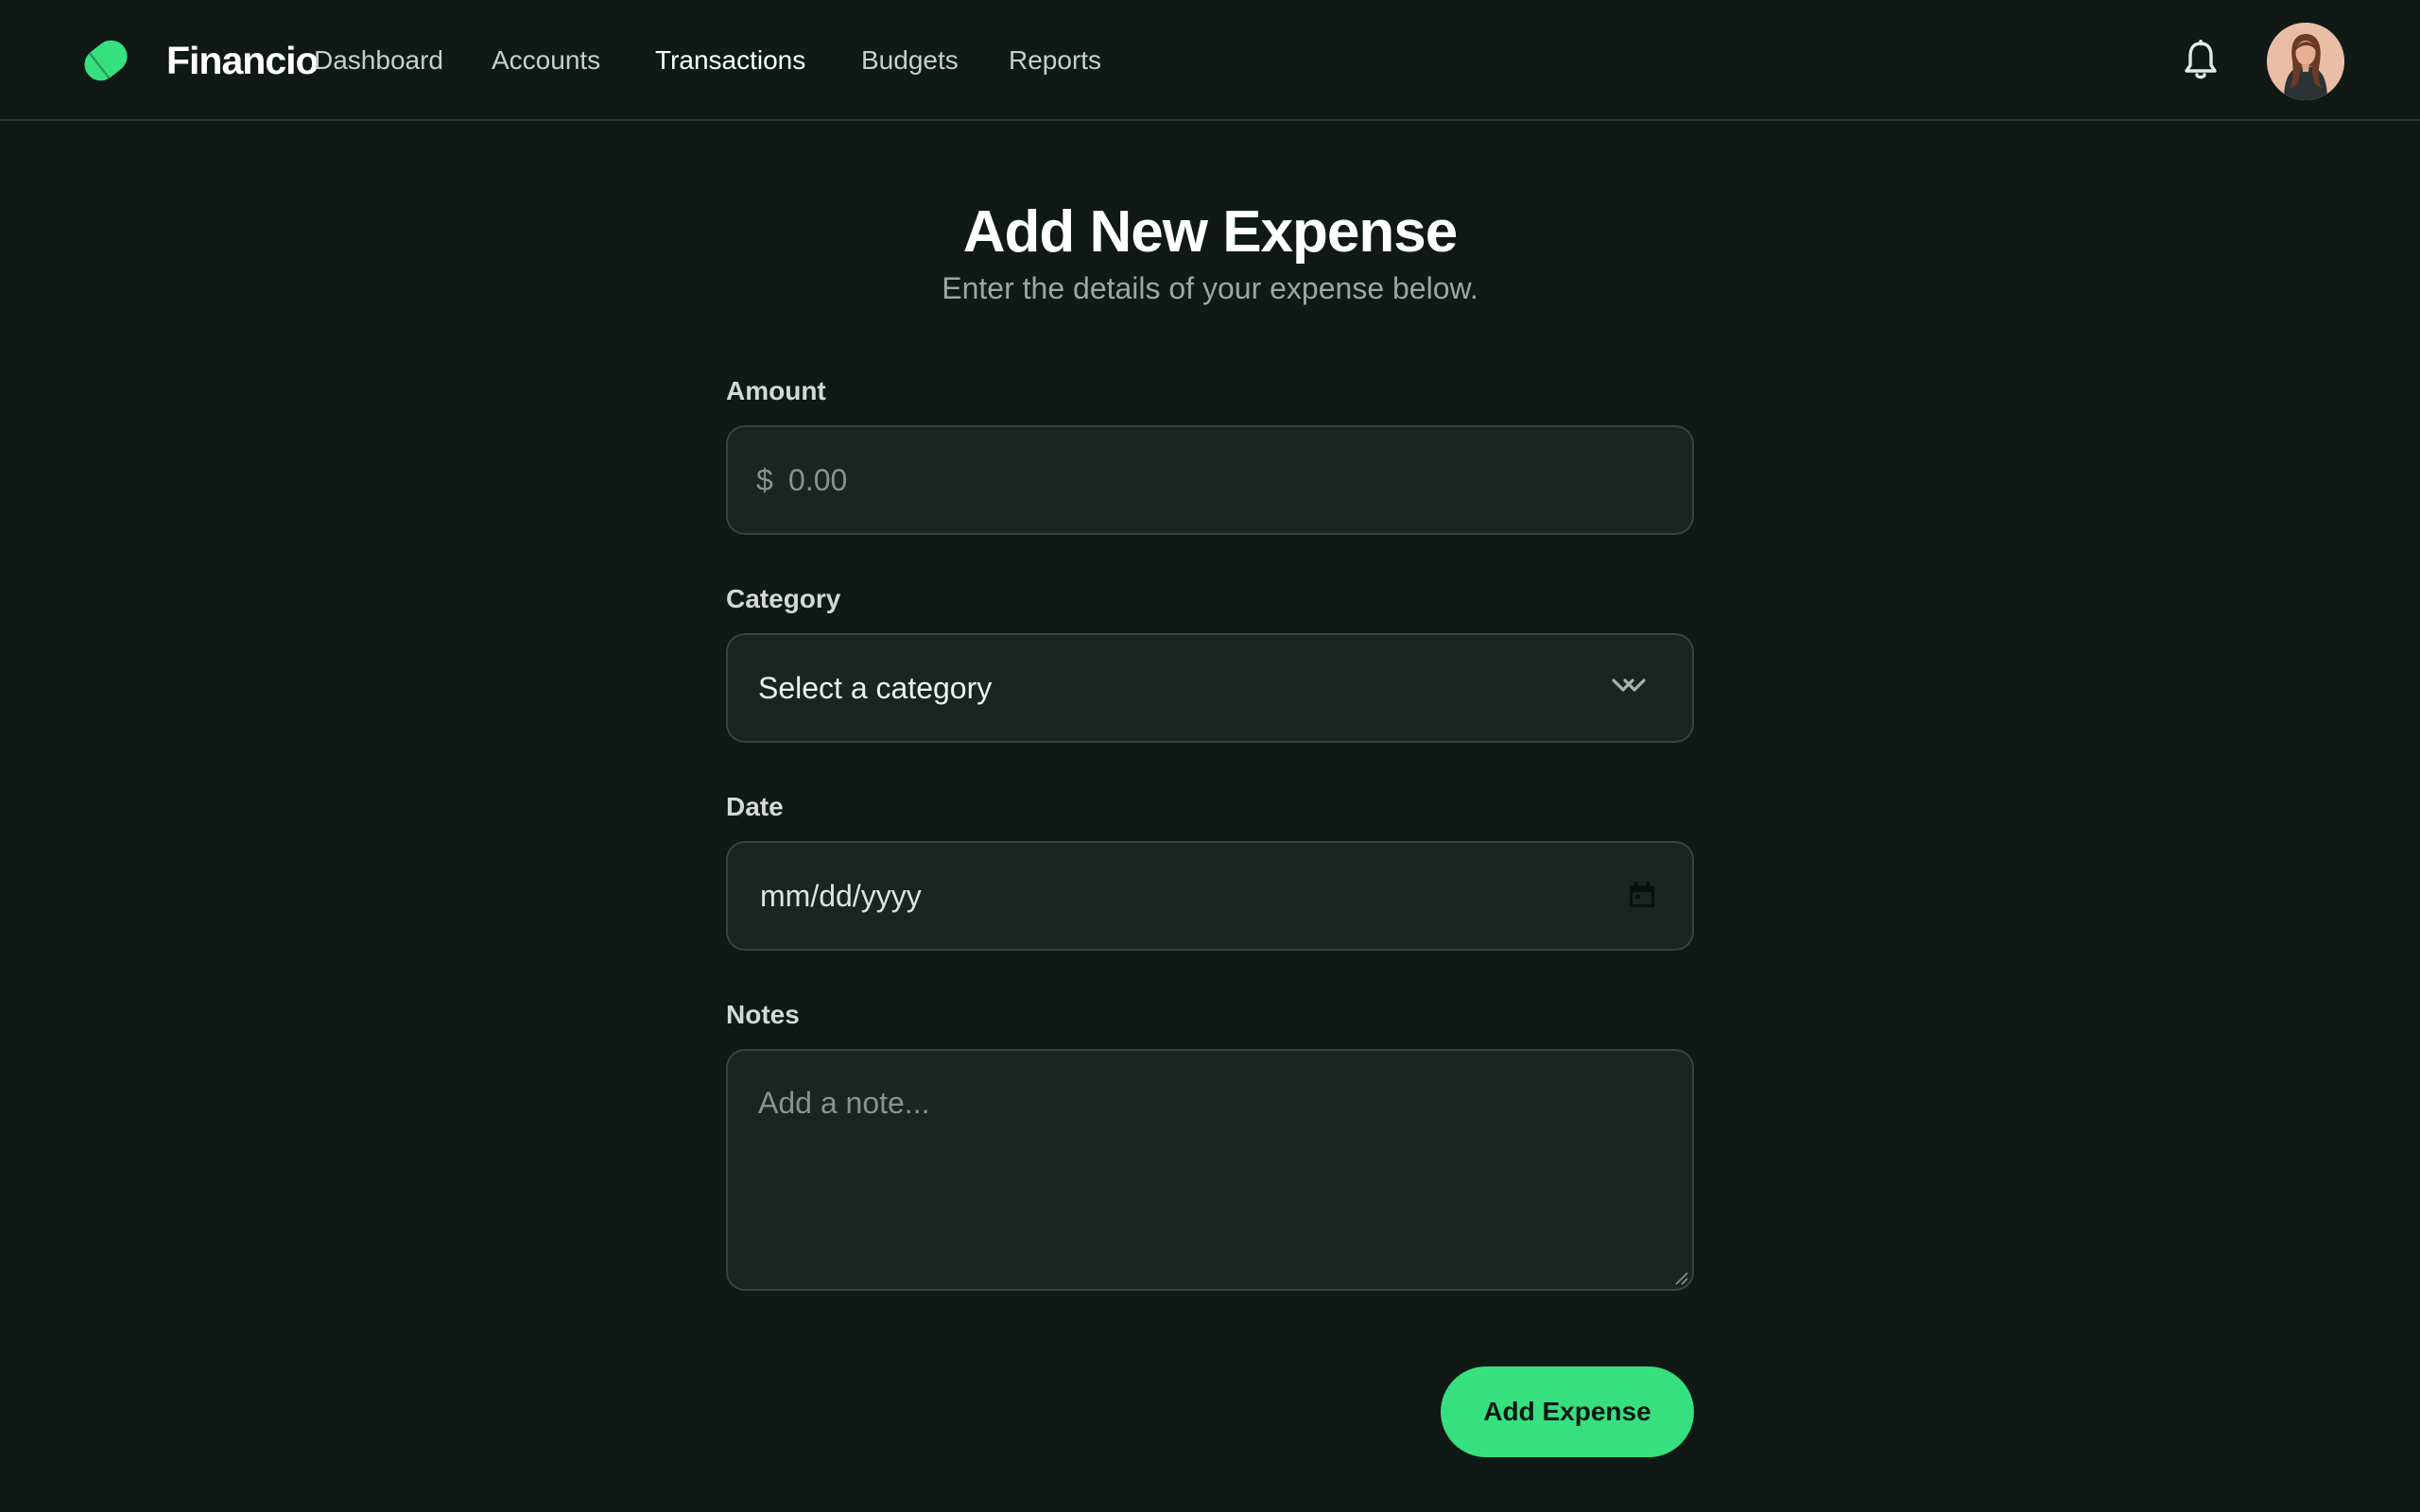 The image size is (2420, 1512). I want to click on page-title: Add New Expense, so click(1210, 232).